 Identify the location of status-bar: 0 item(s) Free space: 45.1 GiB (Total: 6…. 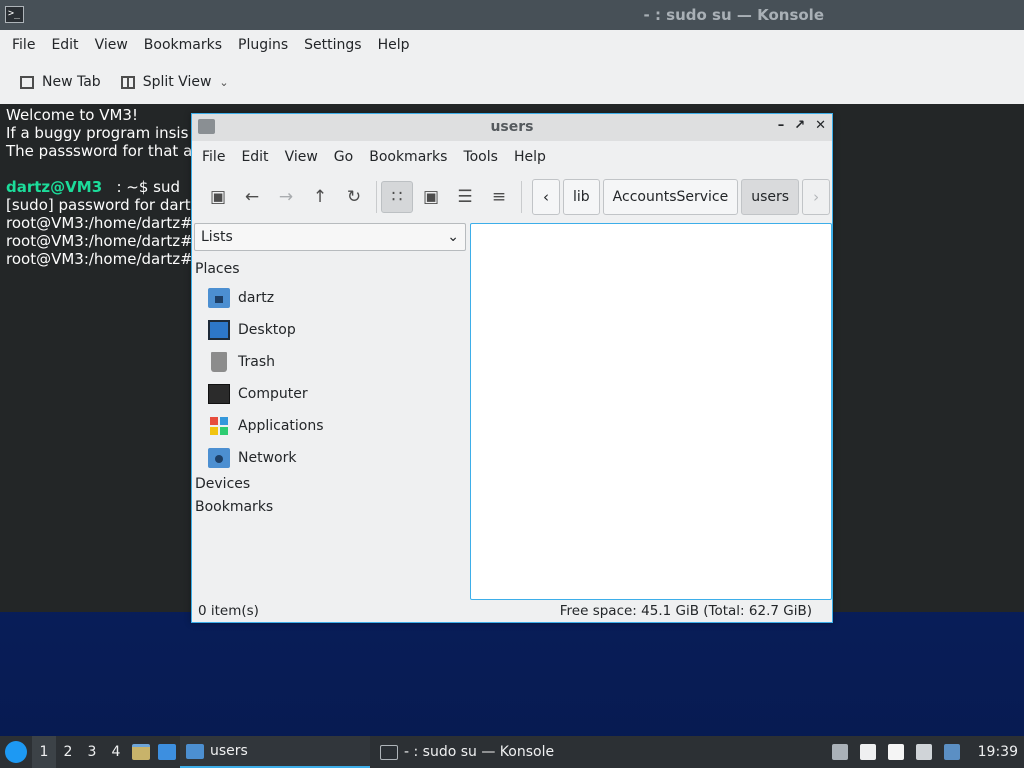
(512, 611).